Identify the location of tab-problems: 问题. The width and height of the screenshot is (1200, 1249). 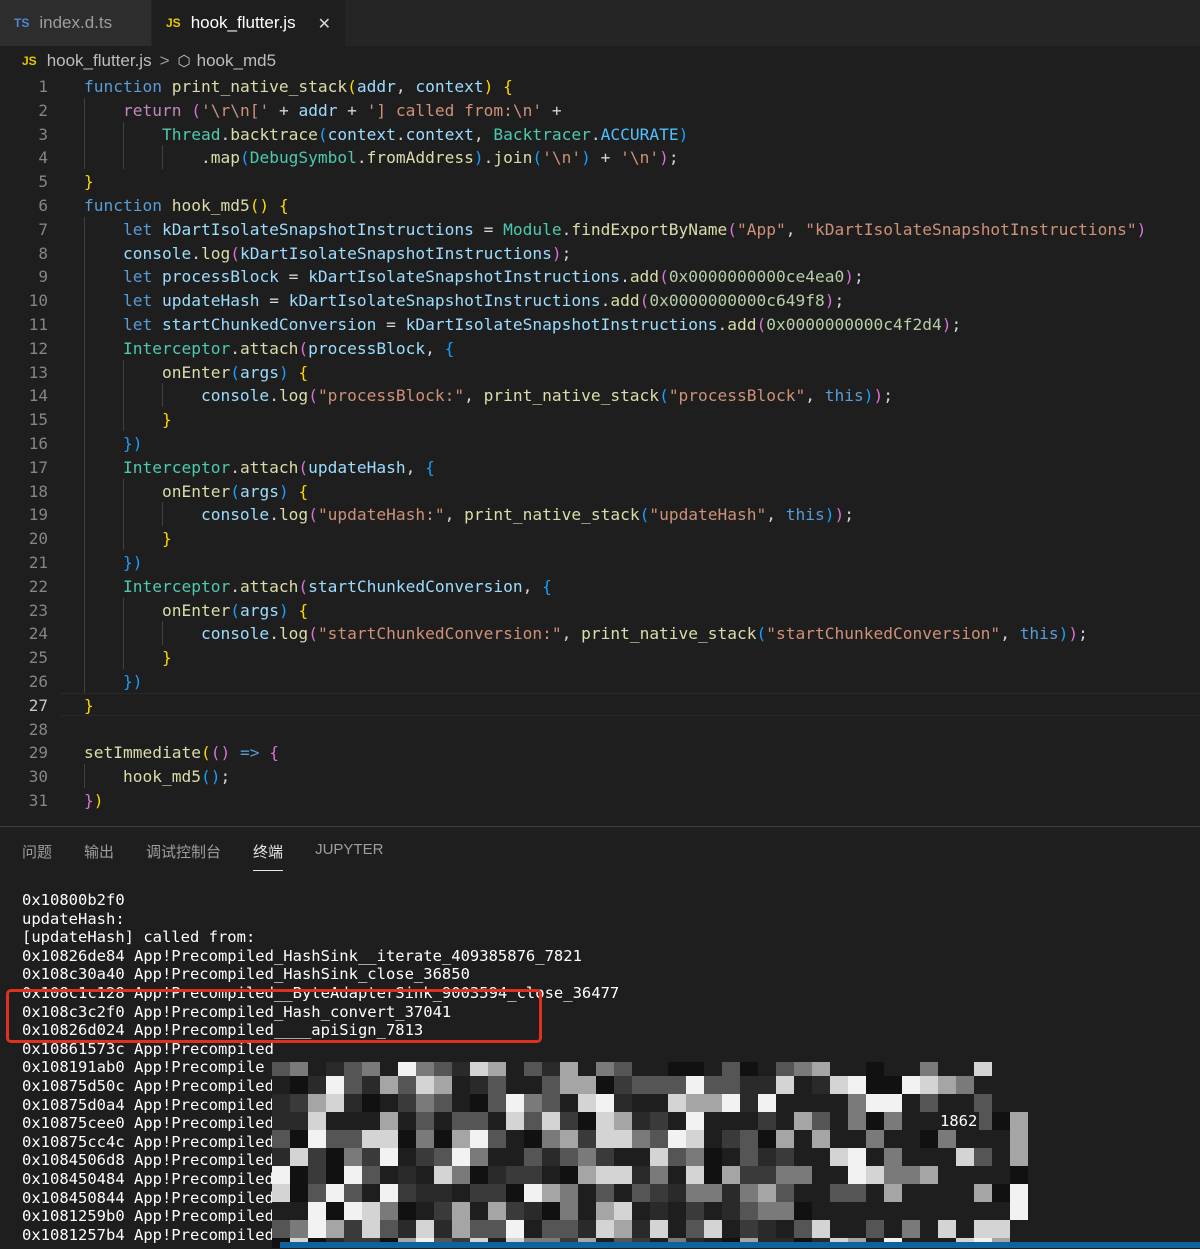
(37, 856).